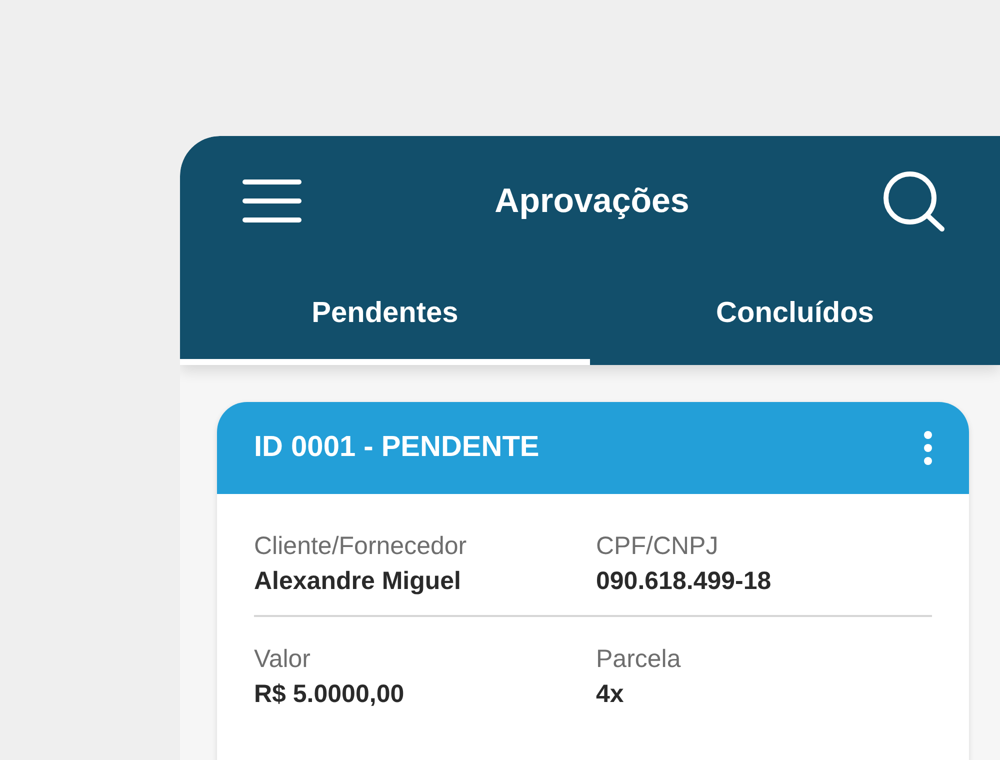 The height and width of the screenshot is (760, 1000). What do you see at coordinates (330, 694) in the screenshot?
I see `field-value: R$ 5.0000,00` at bounding box center [330, 694].